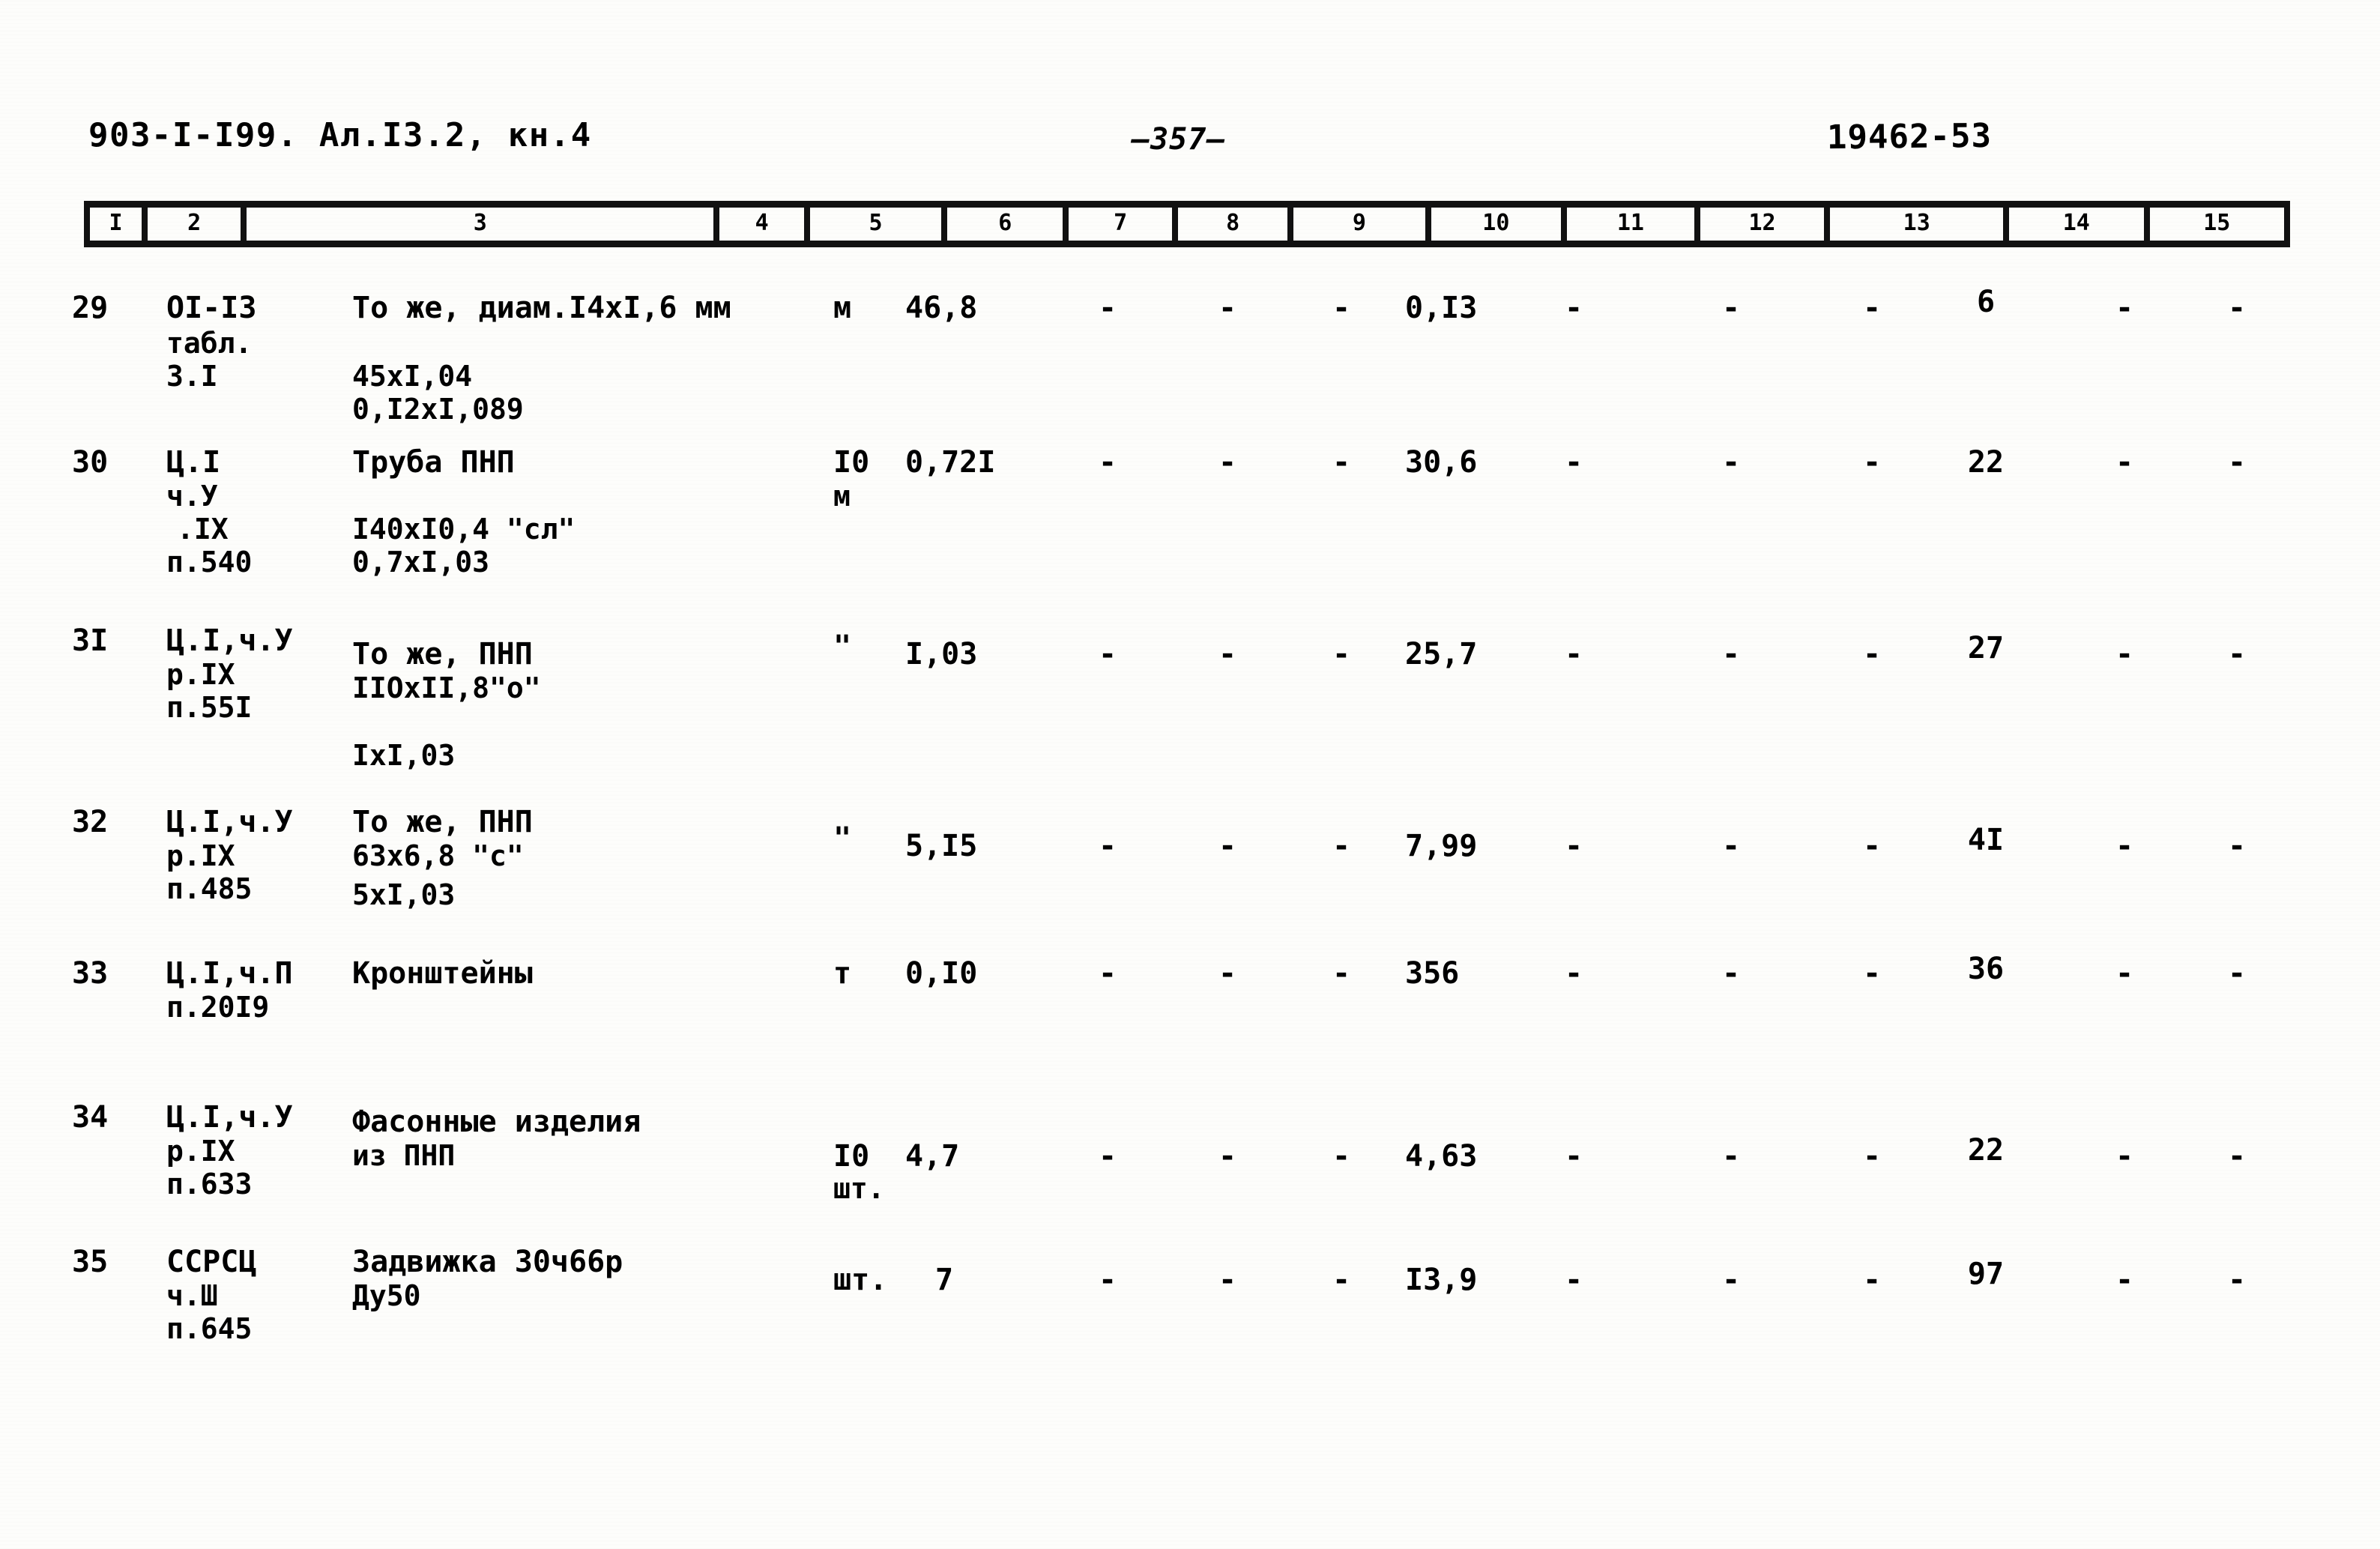 The width and height of the screenshot is (2380, 1549). Describe the element at coordinates (941, 308) in the screenshot. I see `row-col5: 46,8` at that location.